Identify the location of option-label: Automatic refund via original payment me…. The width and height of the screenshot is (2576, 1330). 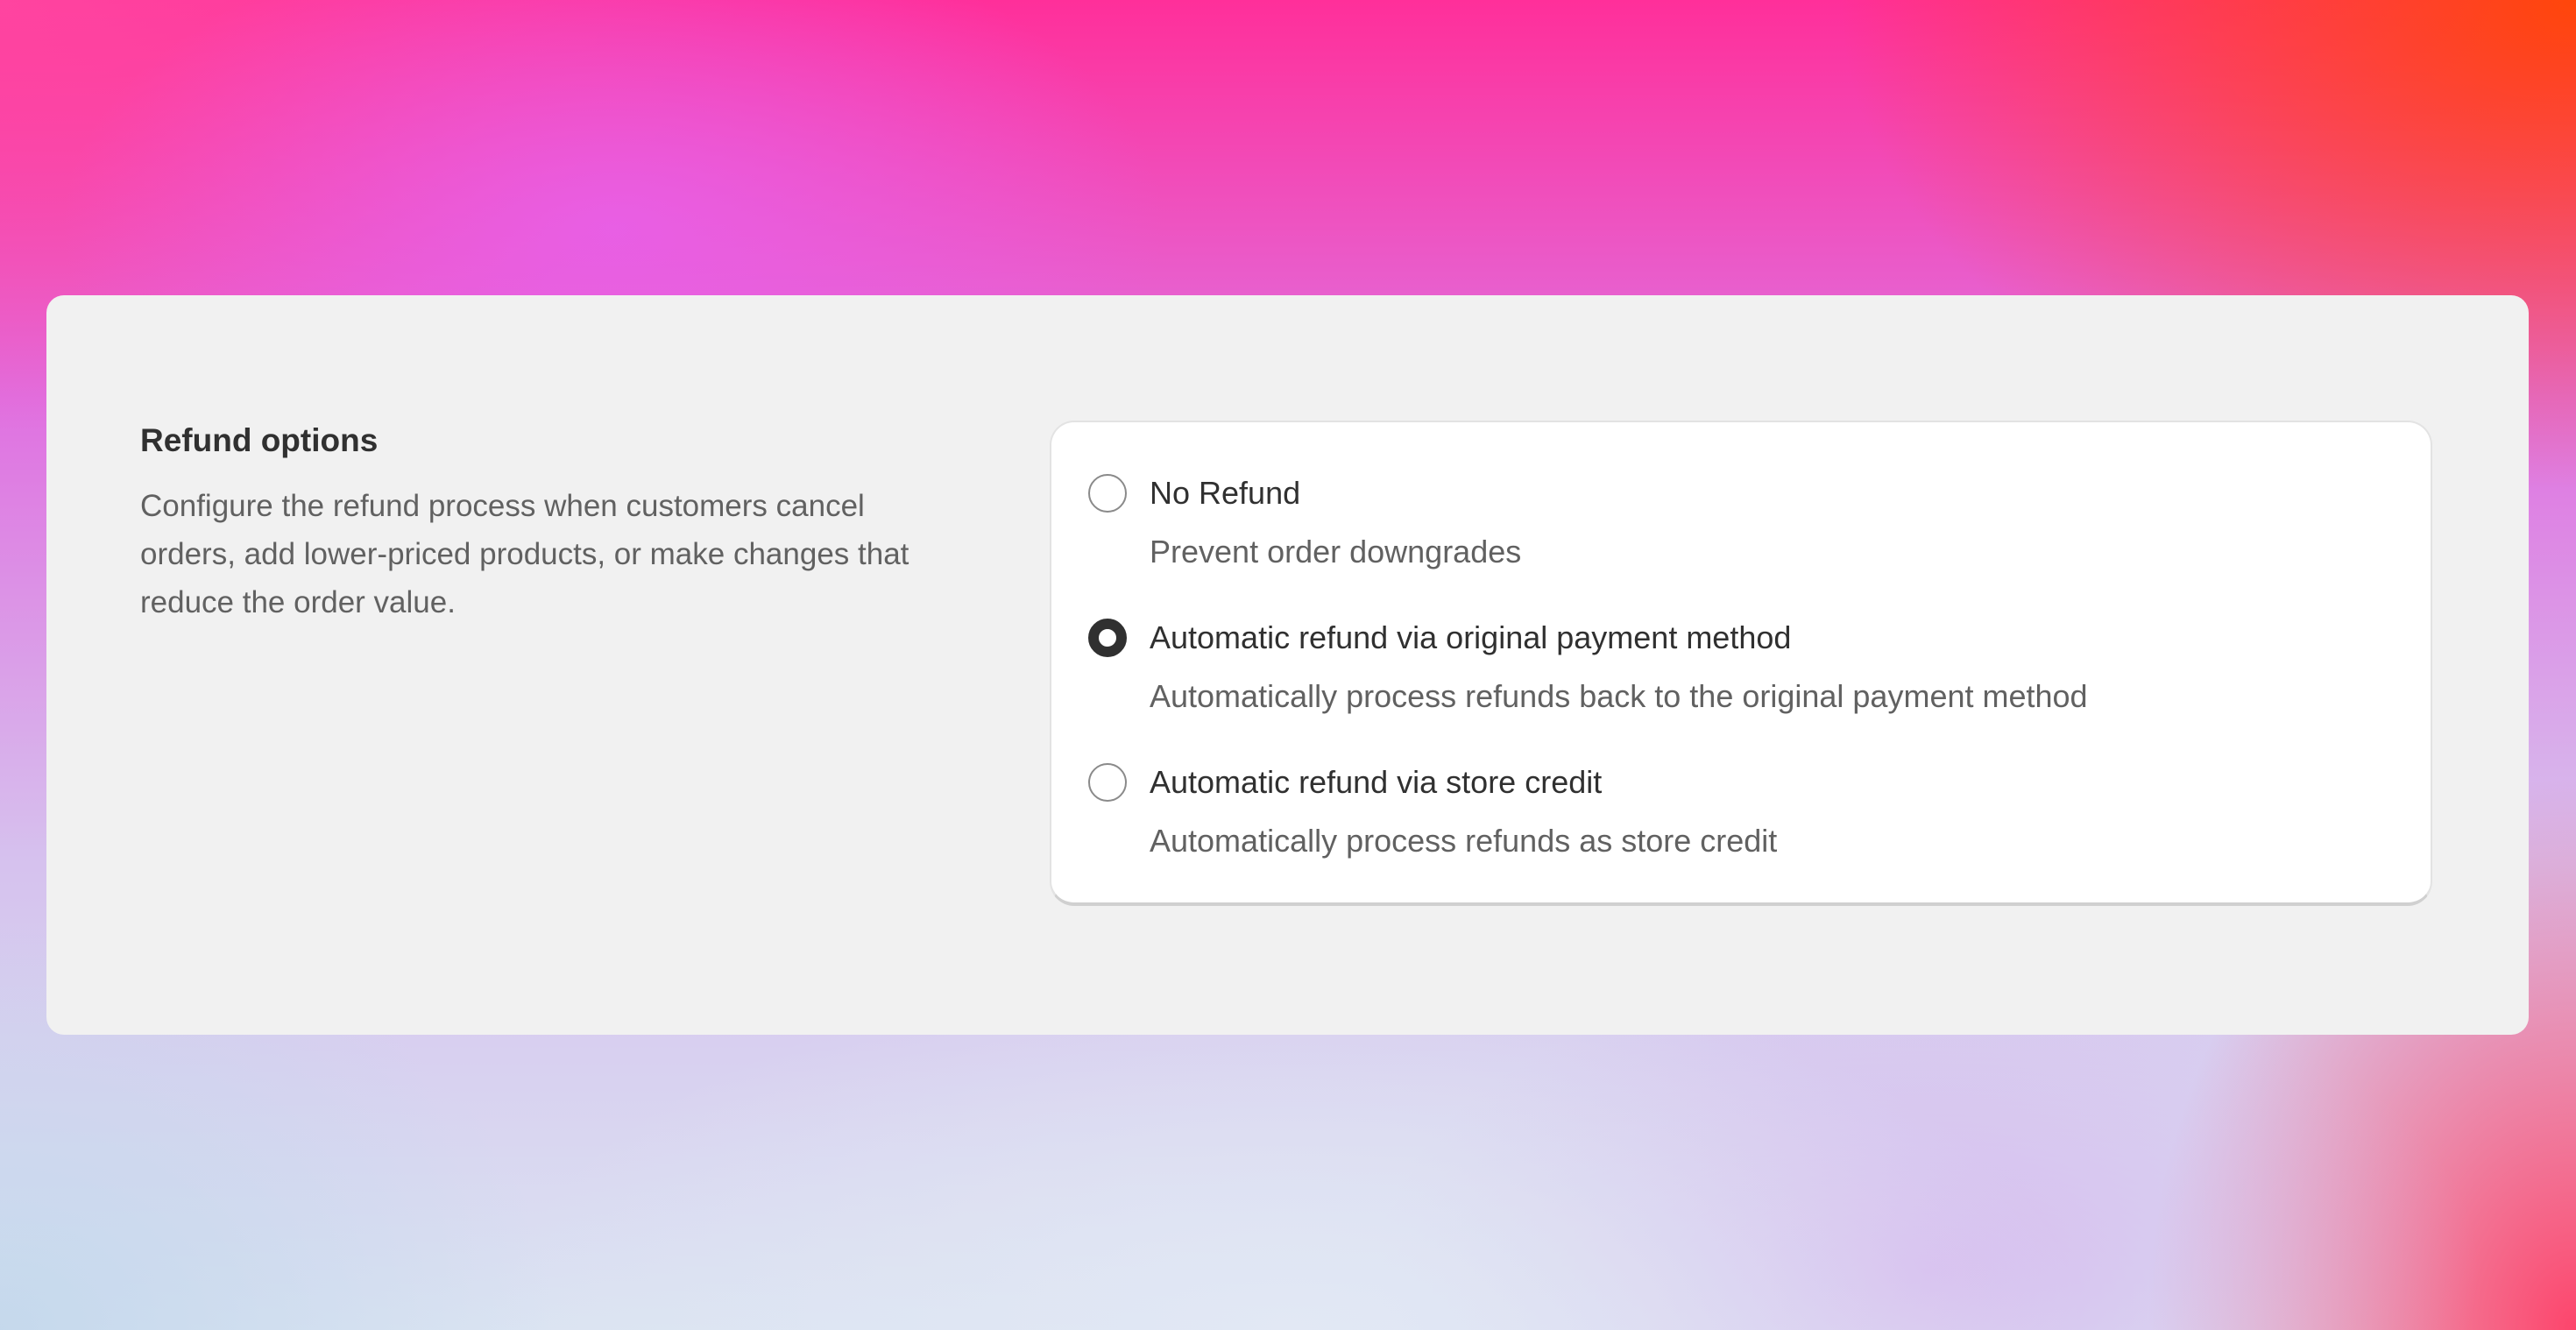
(1470, 637).